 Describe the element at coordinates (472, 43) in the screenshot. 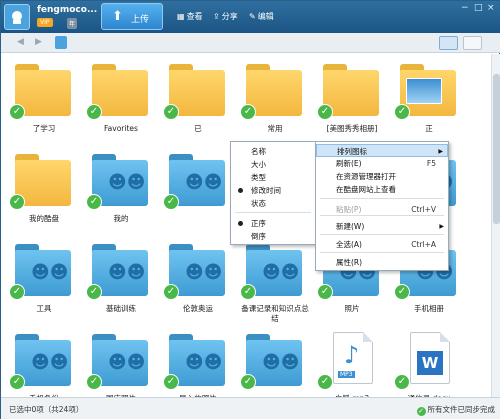

I see `list-view-button` at that location.